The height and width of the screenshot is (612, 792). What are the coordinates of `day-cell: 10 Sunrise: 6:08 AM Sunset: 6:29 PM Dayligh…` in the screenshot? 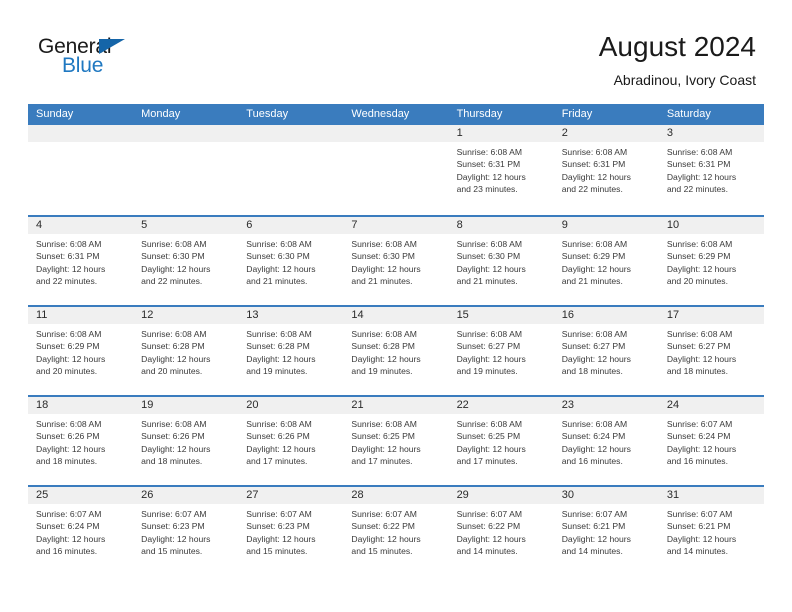 It's located at (711, 261).